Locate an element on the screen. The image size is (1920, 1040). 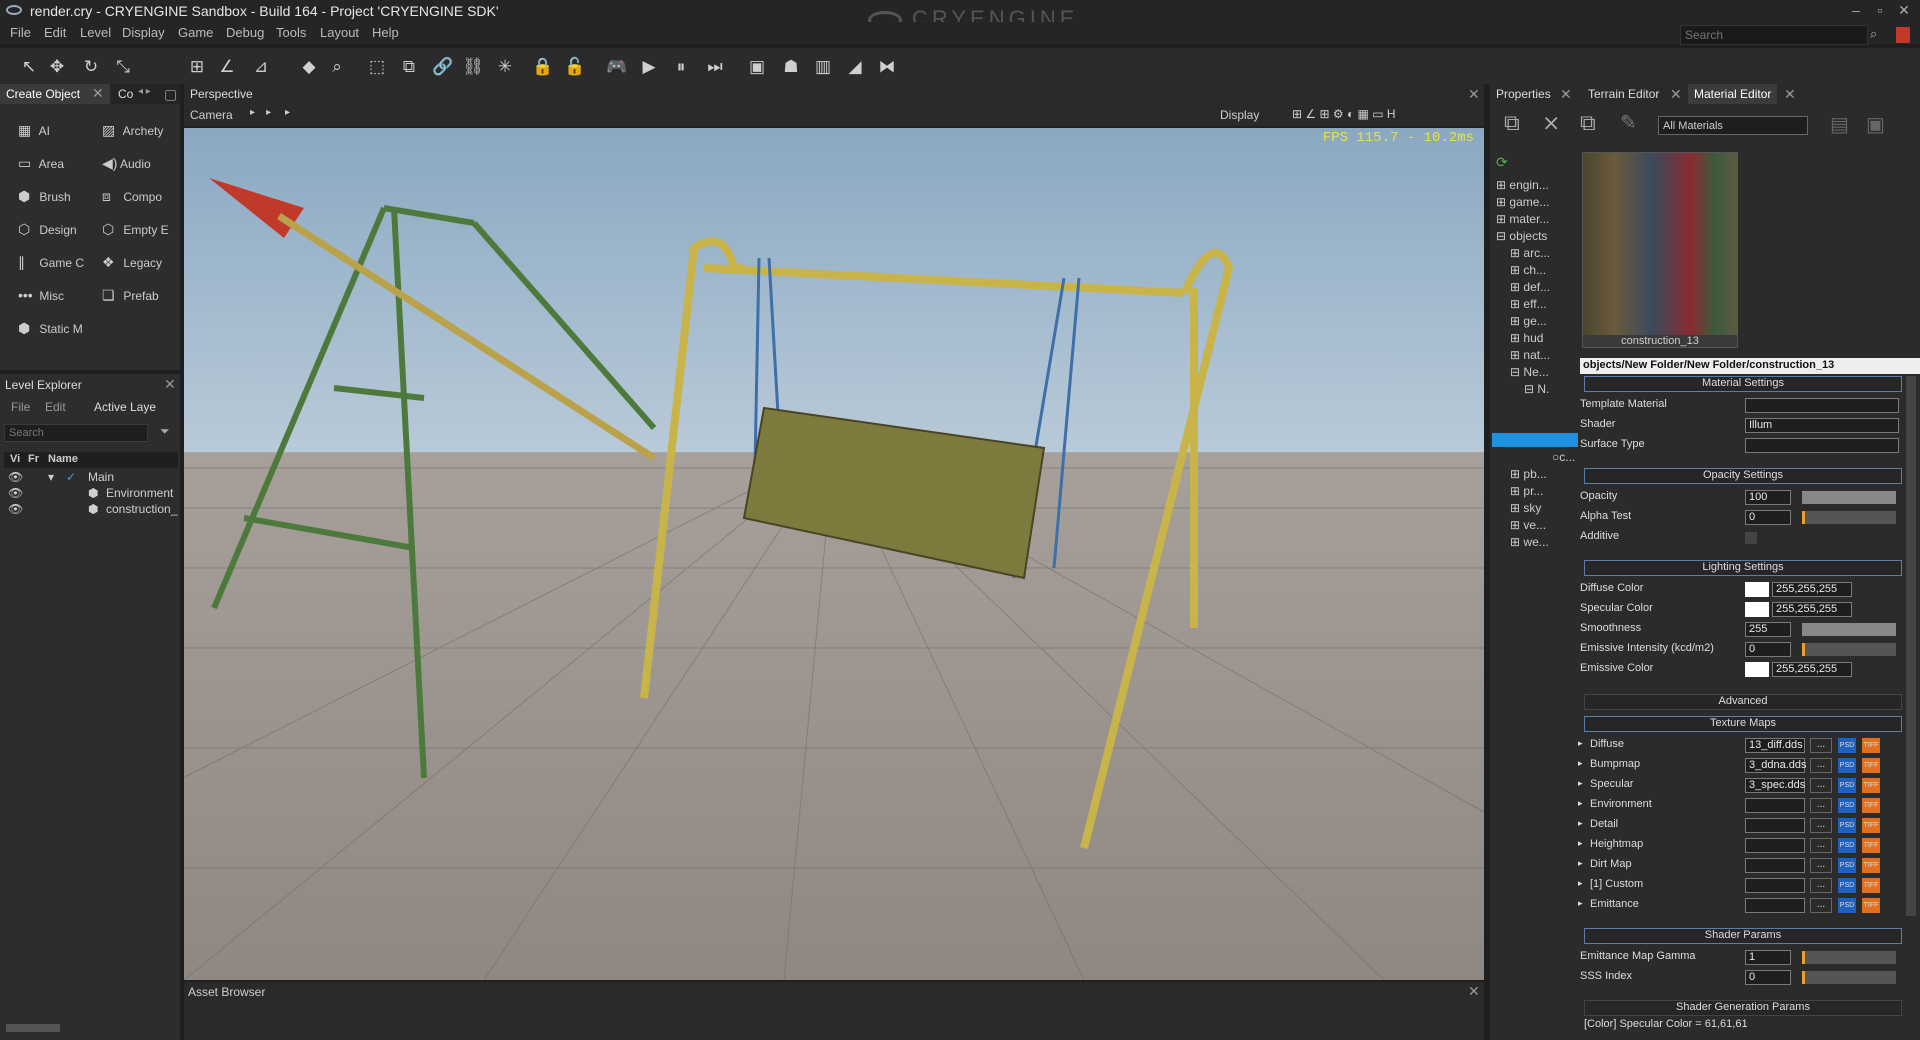
menu-edit: Edit is located at coordinates (55, 32).